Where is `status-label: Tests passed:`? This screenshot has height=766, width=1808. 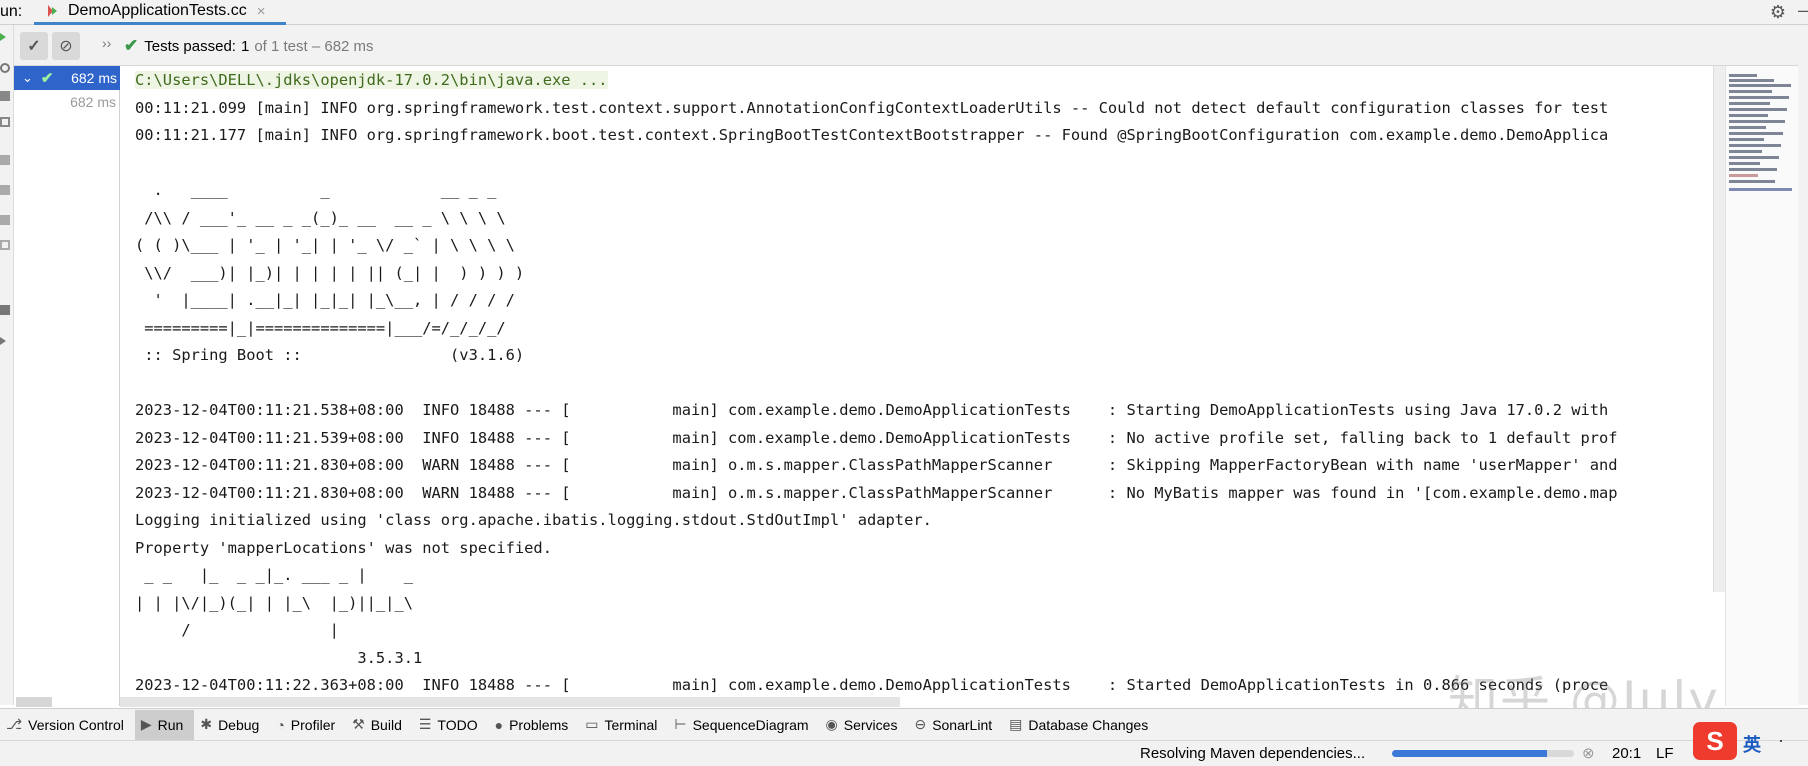 status-label: Tests passed: is located at coordinates (190, 46).